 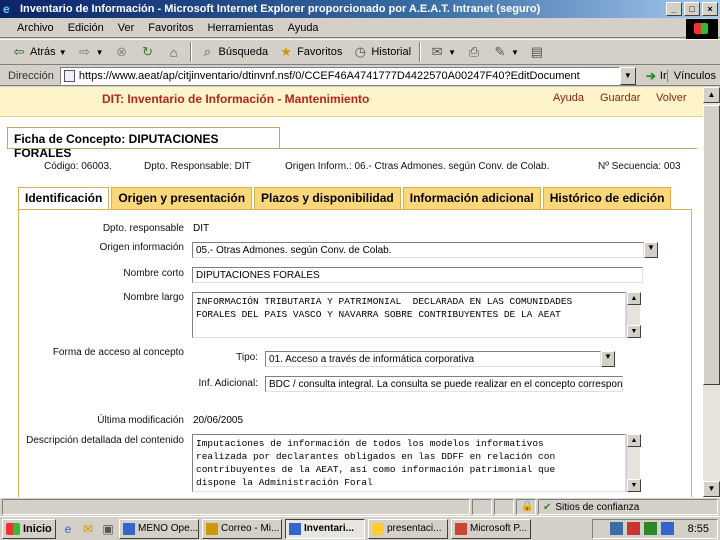 I want to click on tray-app-icon, so click(x=650, y=528).